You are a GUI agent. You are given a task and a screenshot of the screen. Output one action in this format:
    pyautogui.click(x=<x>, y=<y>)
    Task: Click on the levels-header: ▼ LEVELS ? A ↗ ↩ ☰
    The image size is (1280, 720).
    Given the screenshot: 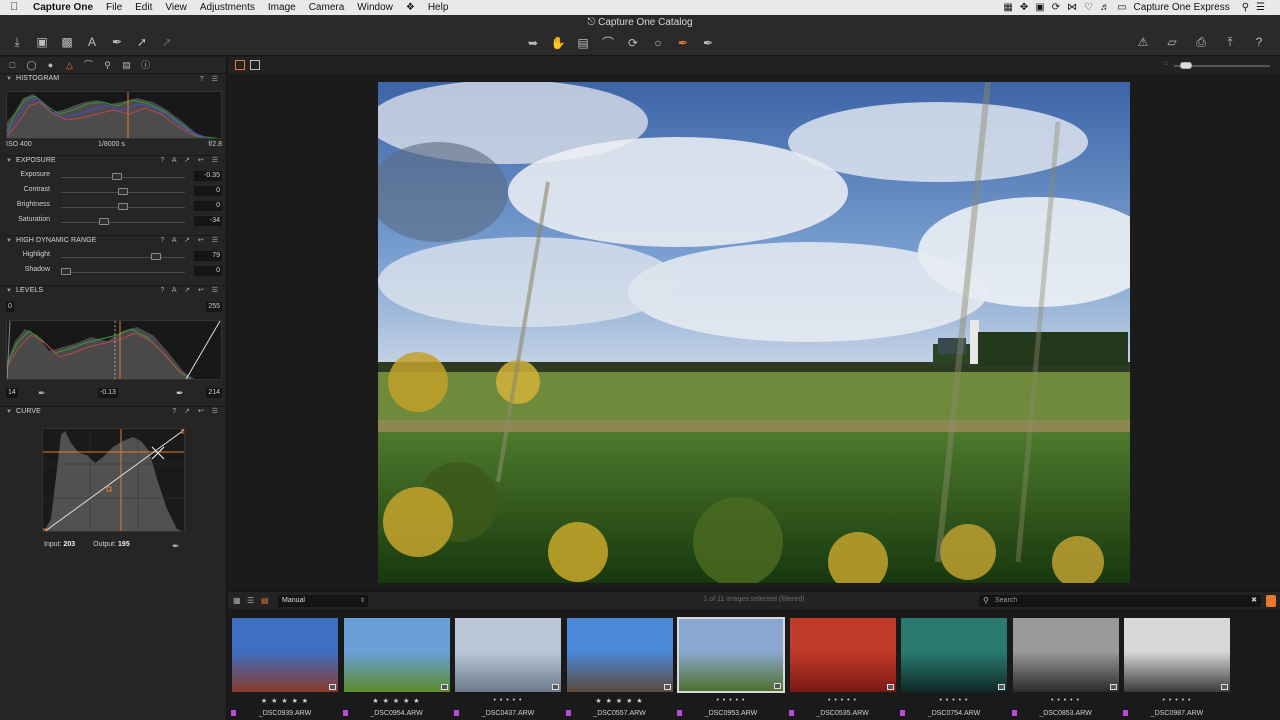 What is the action you would take?
    pyautogui.click(x=113, y=291)
    